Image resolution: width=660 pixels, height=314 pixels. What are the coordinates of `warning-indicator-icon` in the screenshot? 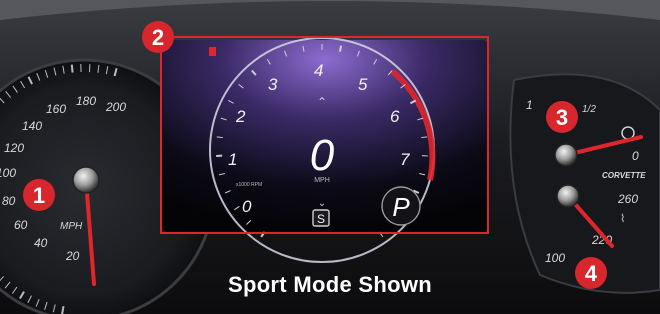 It's located at (212, 51).